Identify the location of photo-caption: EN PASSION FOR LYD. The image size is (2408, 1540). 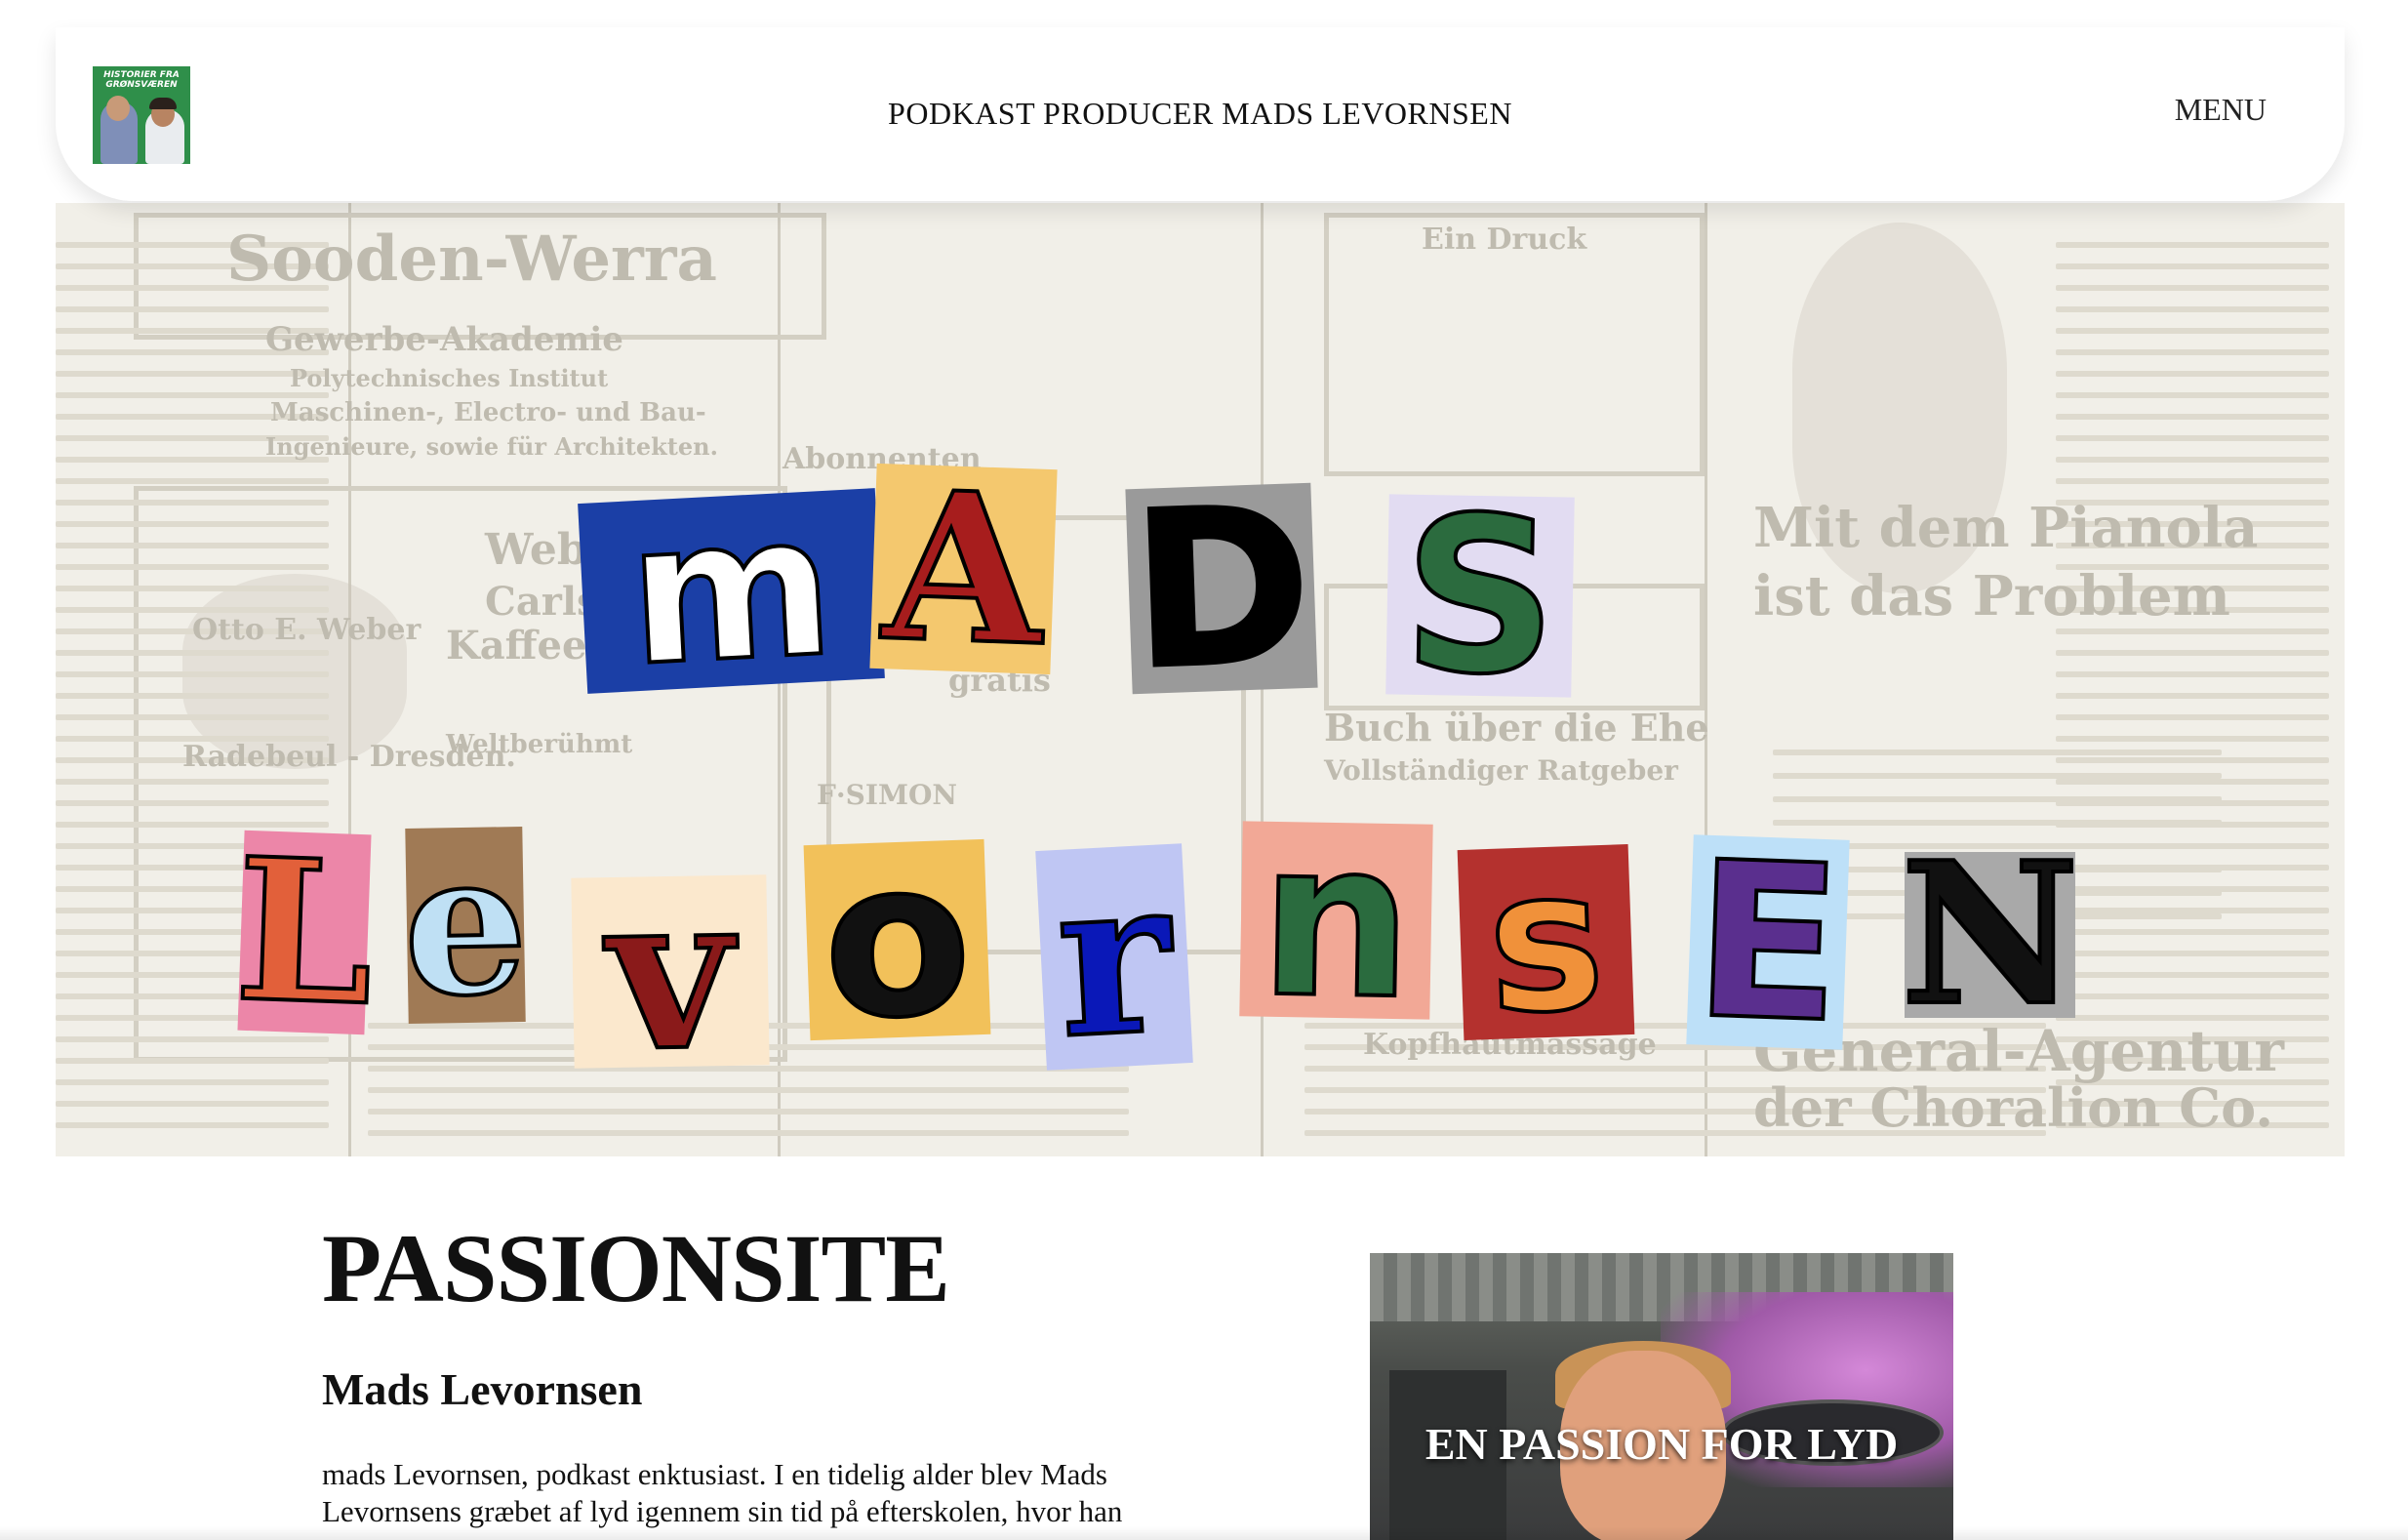
(1662, 1444).